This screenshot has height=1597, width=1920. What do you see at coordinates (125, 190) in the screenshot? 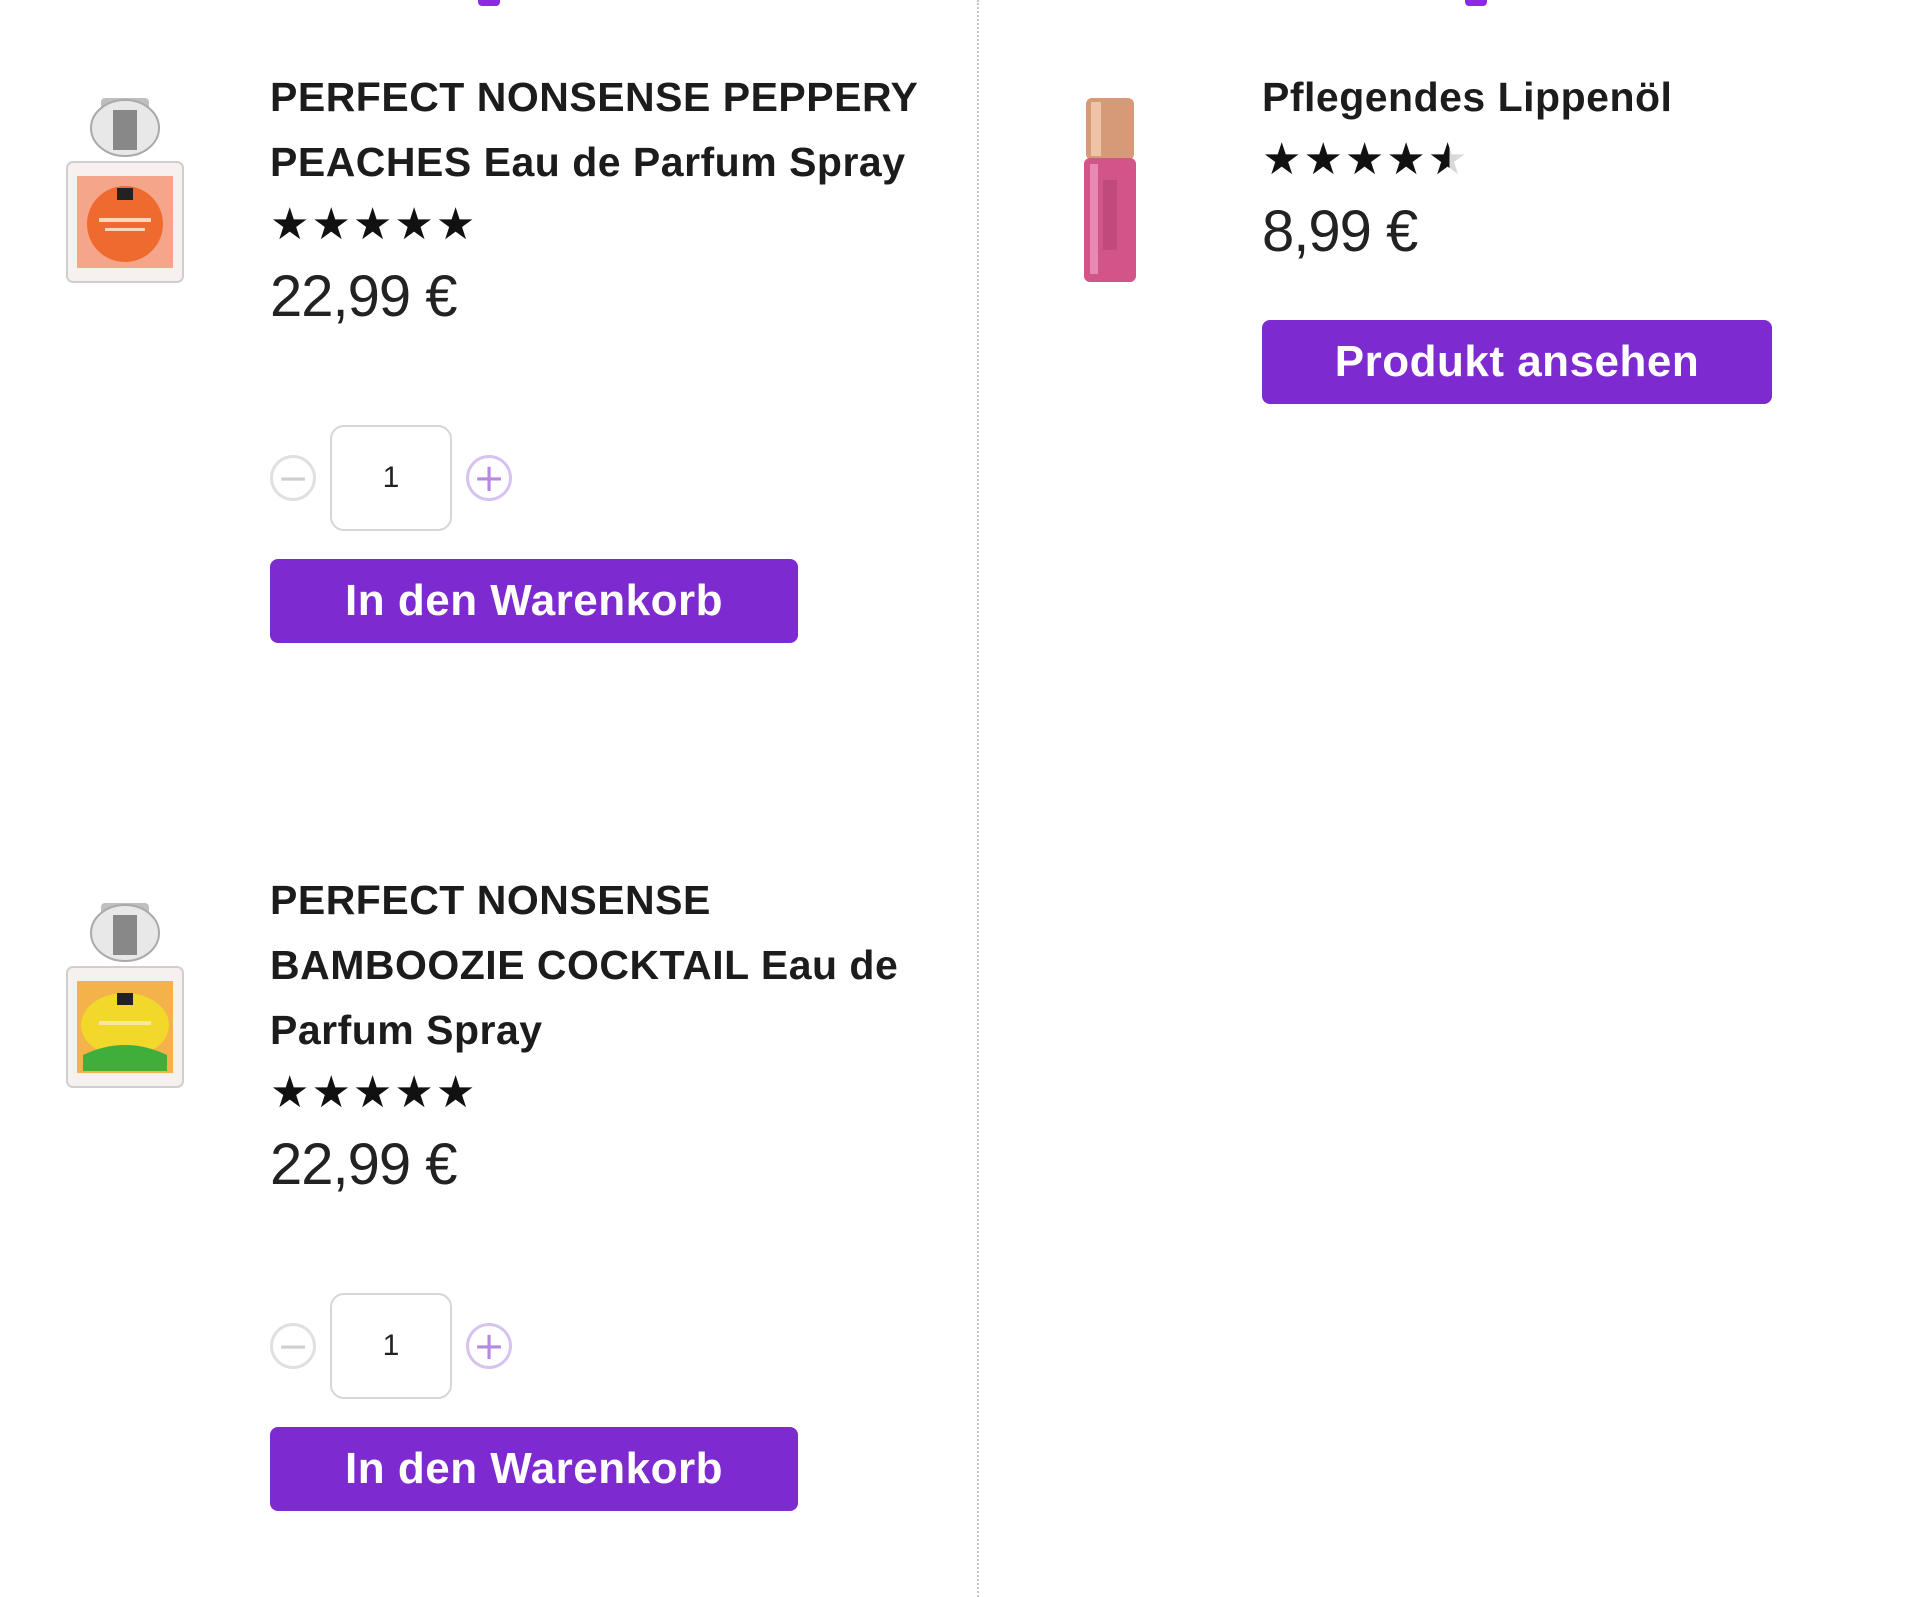
I see `perfume-bottle-orange-icon` at bounding box center [125, 190].